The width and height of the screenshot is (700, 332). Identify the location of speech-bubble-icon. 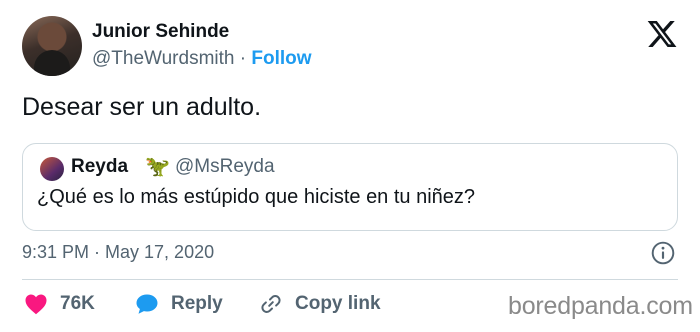
(147, 304).